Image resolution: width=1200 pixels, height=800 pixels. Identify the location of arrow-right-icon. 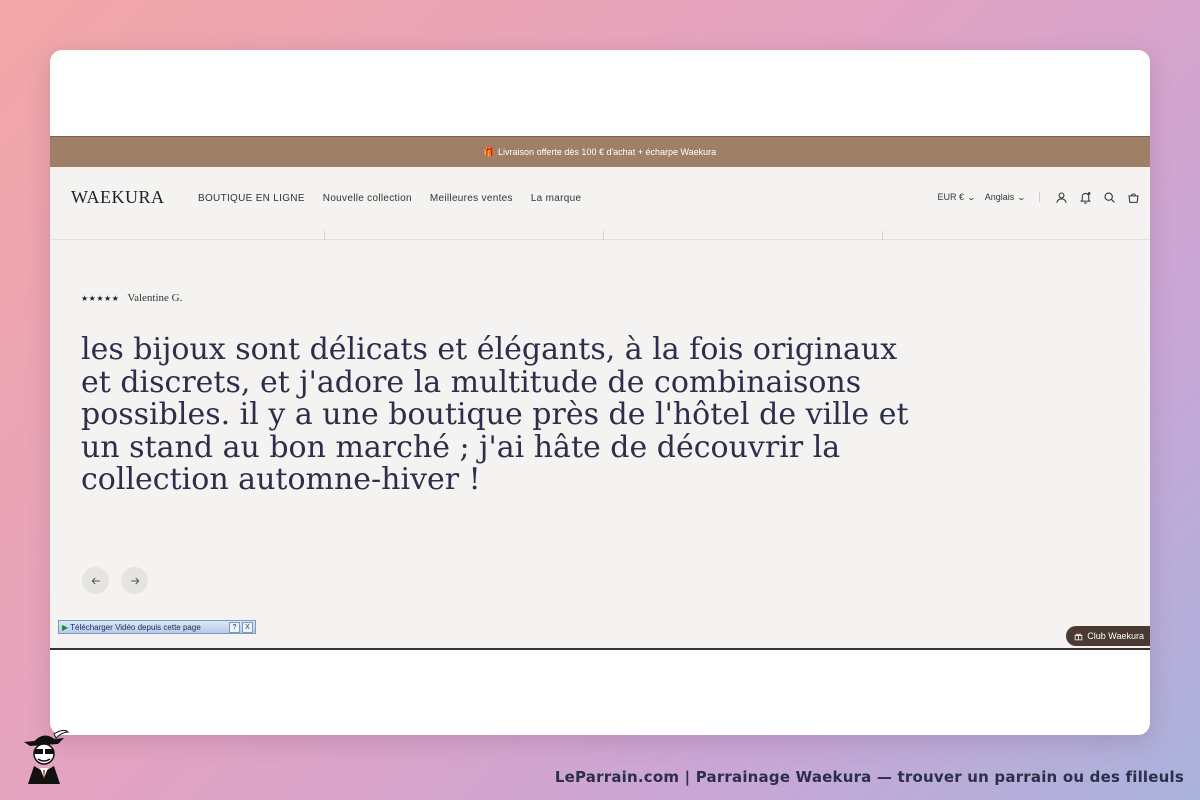
(134, 580).